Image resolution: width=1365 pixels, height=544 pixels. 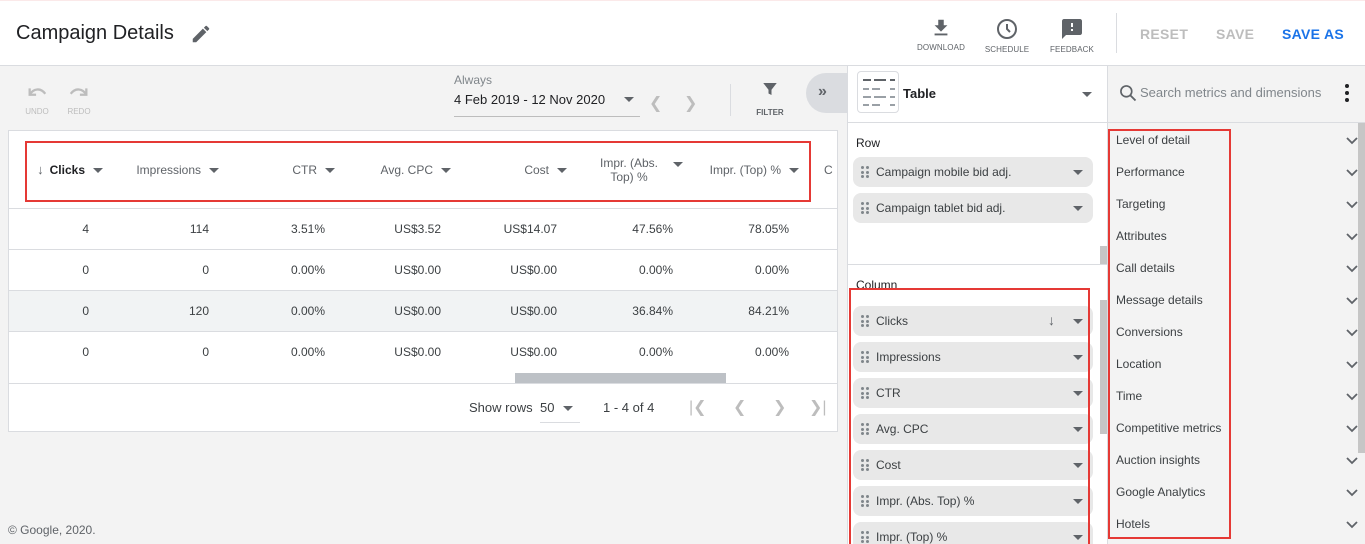 What do you see at coordinates (423, 270) in the screenshot?
I see `table-row: 0 0 0.00% US$0.00 US$0.00 0.00% 0.00%` at bounding box center [423, 270].